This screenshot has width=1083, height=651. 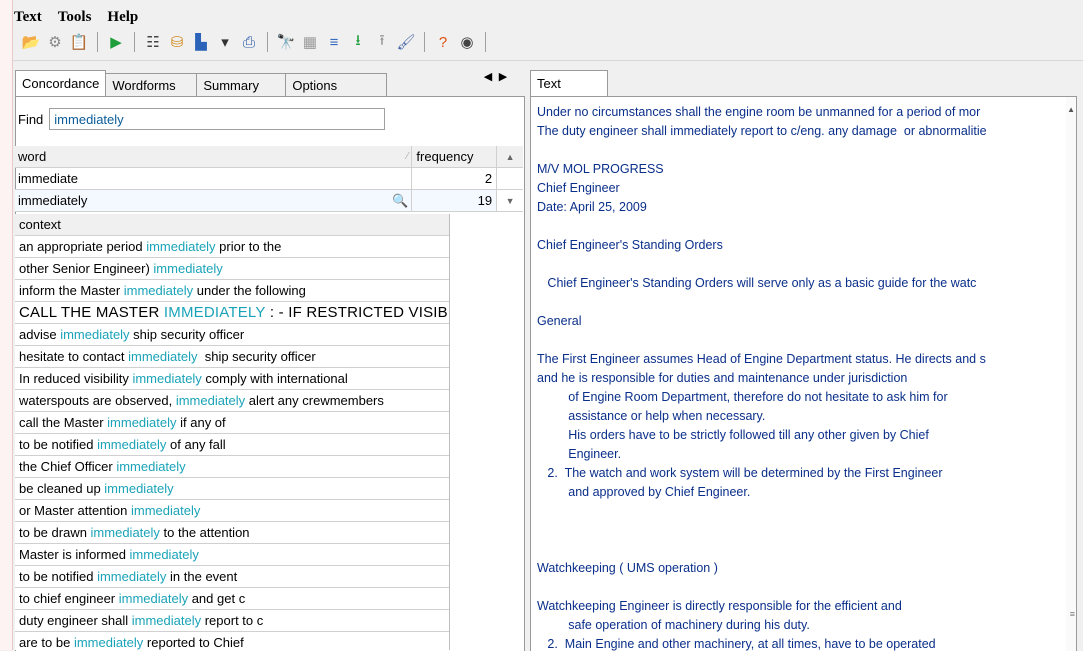 I want to click on gears-icon: ⚙, so click(x=55, y=42).